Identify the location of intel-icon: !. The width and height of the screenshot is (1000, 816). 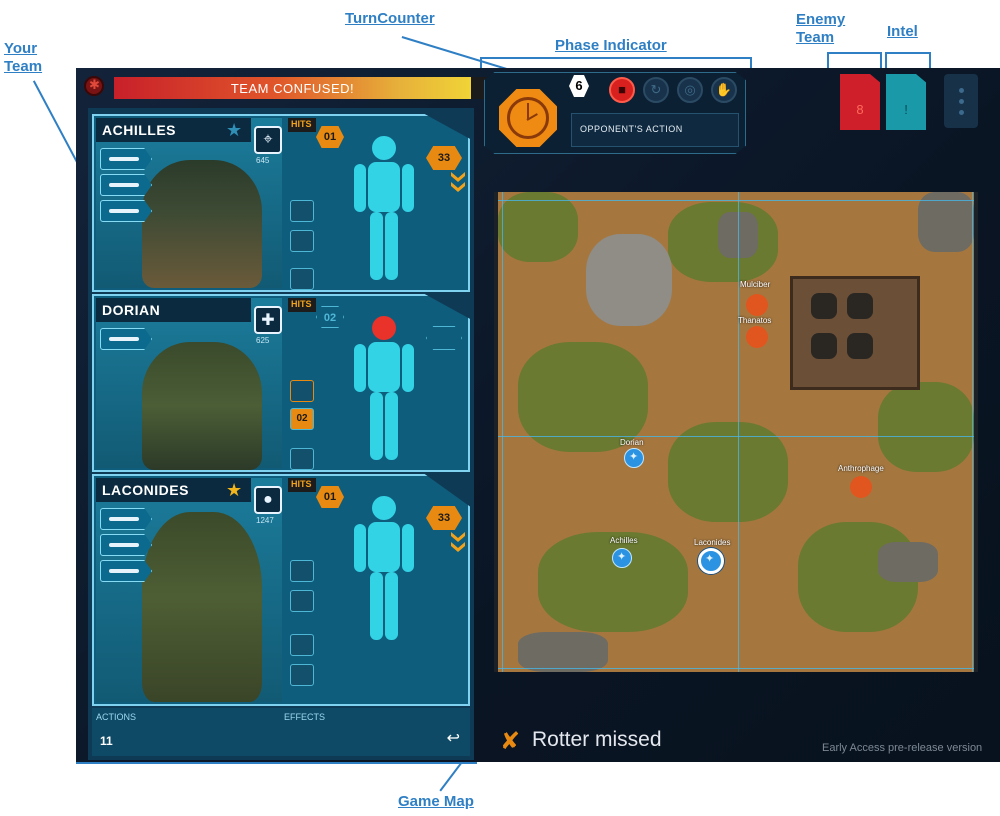
(906, 109).